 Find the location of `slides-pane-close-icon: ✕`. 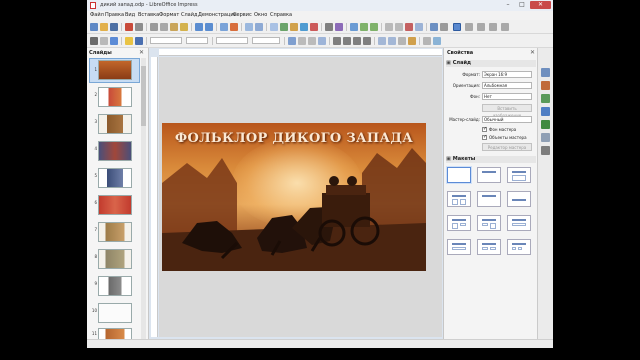

slides-pane-close-icon: ✕ is located at coordinates (141, 52).